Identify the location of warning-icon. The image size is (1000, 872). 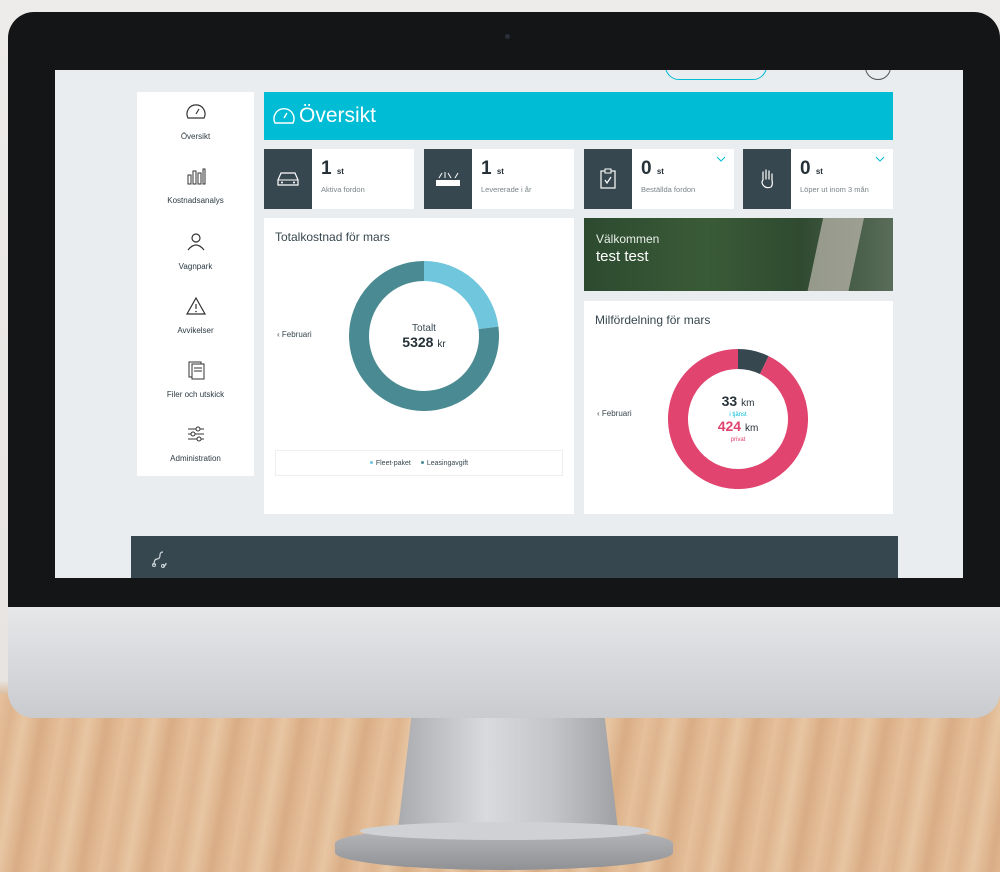
(195, 305).